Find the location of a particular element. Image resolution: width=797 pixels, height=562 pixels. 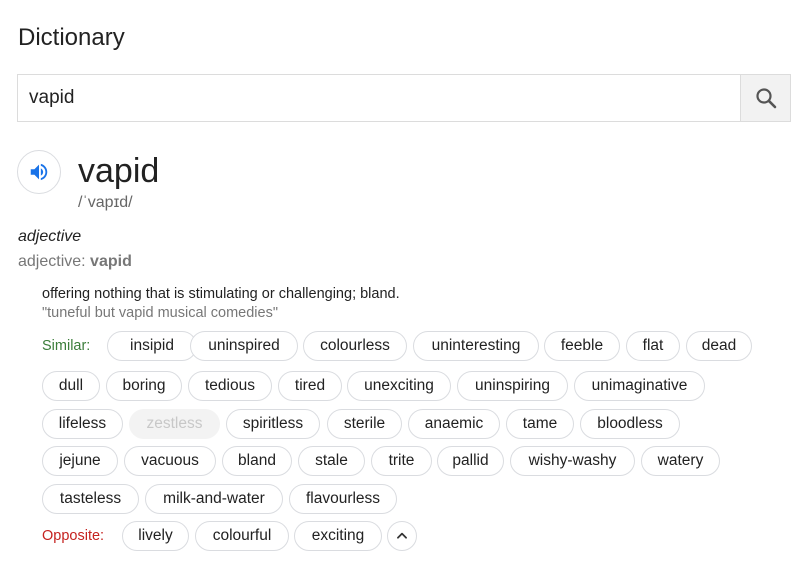

word-form: adjective: vapid is located at coordinates (75, 262).